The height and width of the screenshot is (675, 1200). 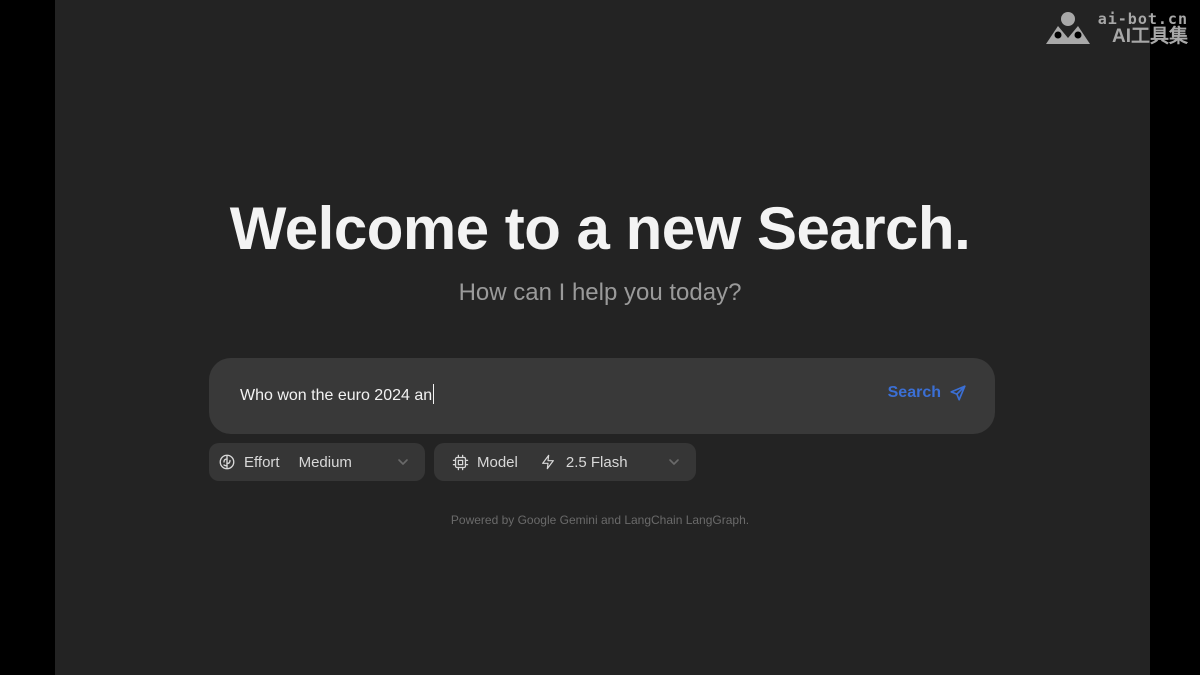 I want to click on model-selected-value: 2.5 Flash, so click(x=596, y=462).